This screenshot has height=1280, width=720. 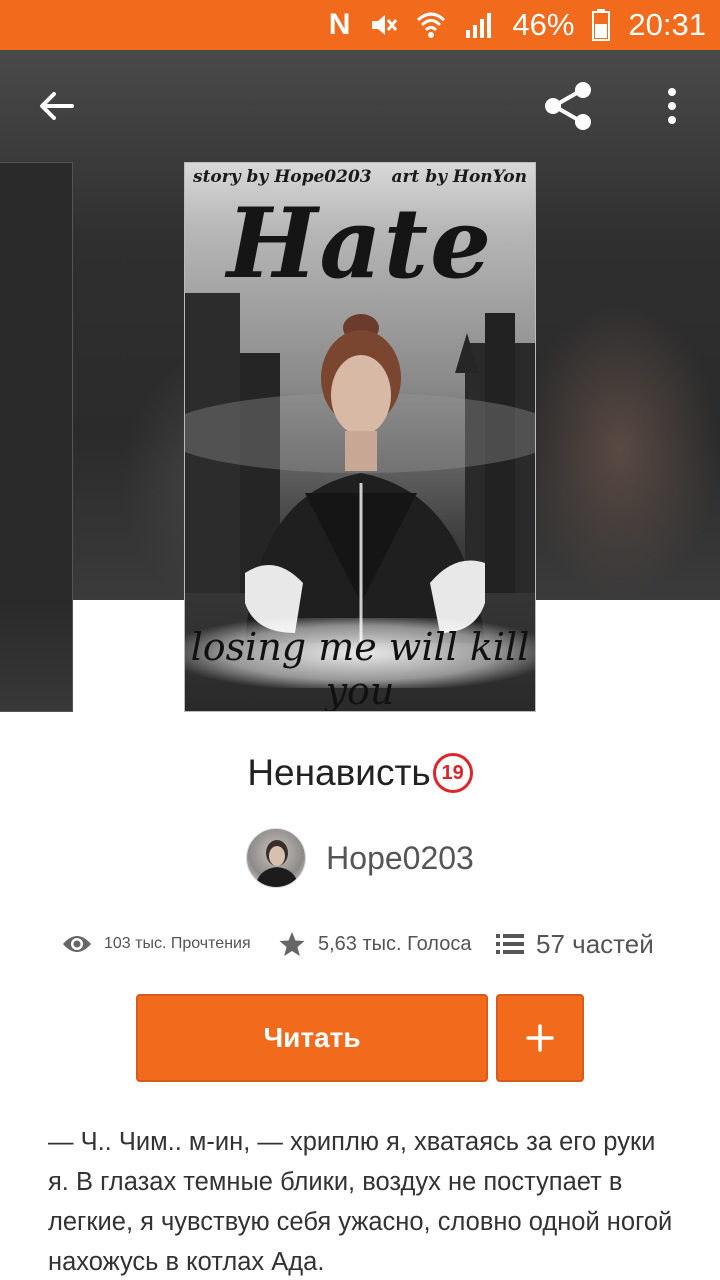 I want to click on book-title-text: Ненависть, so click(x=339, y=772).